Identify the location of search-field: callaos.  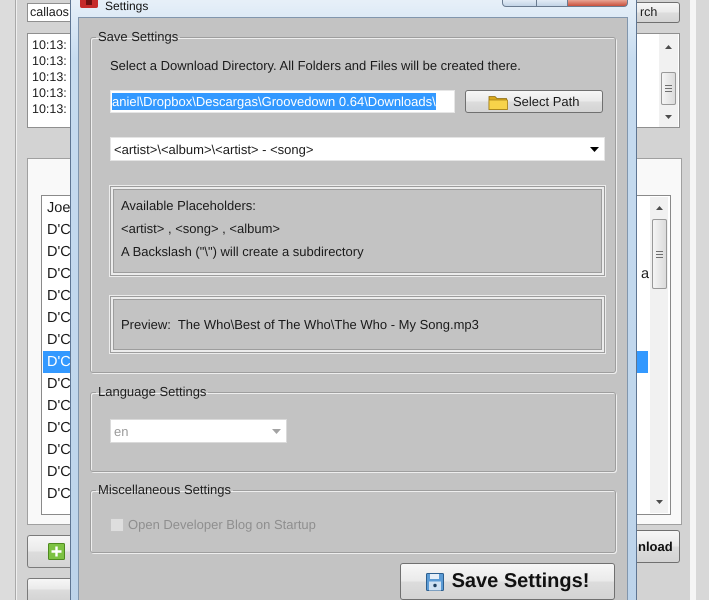
(48, 12).